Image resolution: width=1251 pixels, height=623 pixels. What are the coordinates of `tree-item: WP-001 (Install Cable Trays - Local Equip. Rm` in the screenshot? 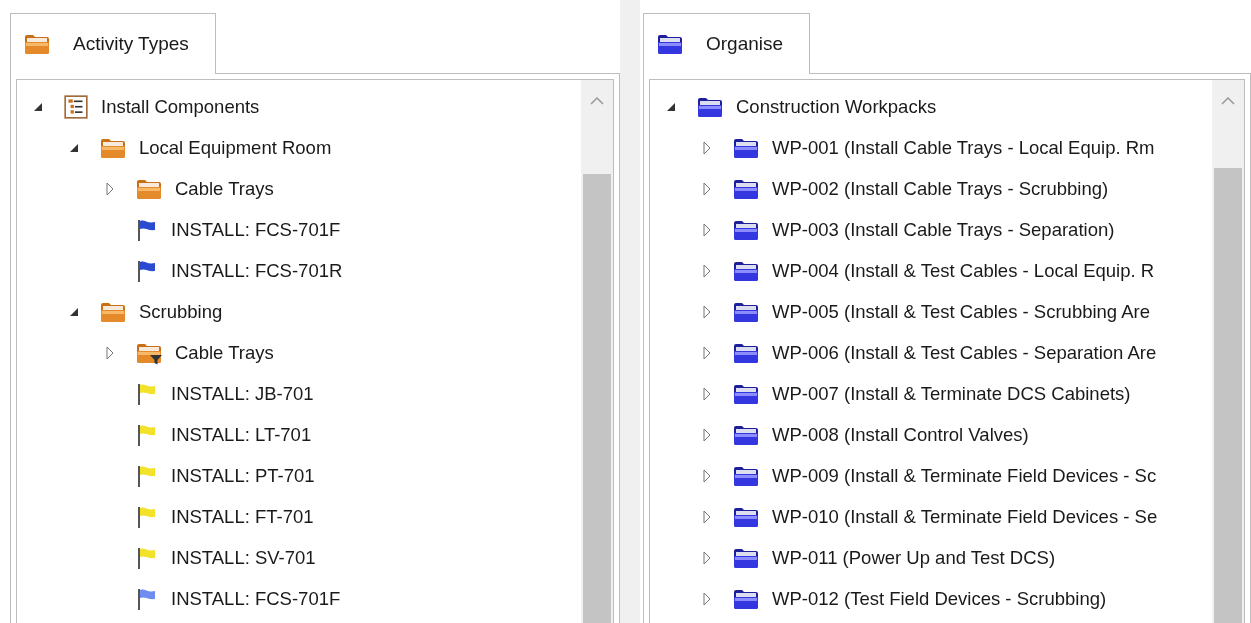 It's located at (963, 147).